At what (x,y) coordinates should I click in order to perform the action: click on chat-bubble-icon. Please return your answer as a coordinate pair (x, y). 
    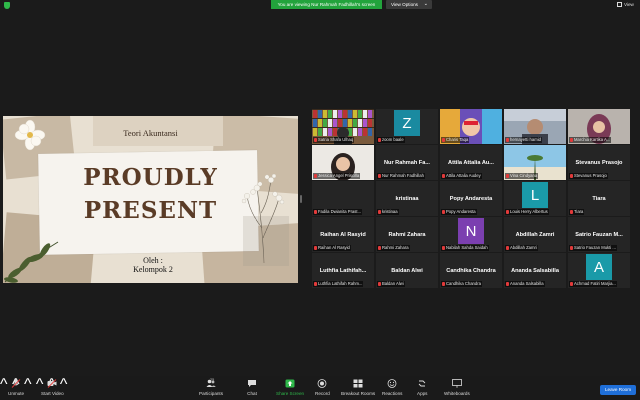
    Looking at the image, I should click on (252, 383).